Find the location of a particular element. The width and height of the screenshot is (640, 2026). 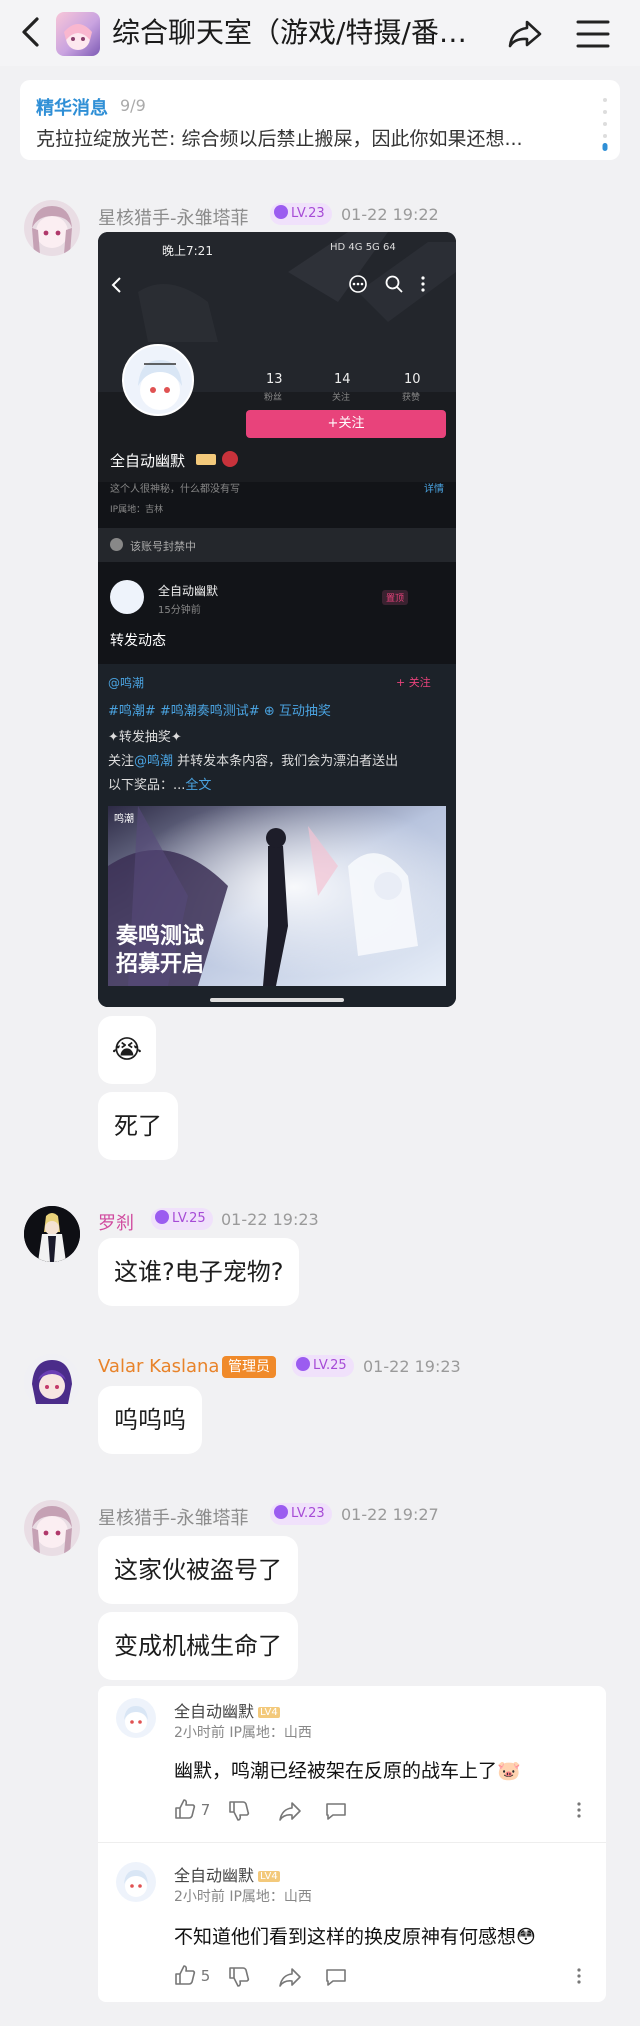

message-bubble: 变成机械生命了 is located at coordinates (198, 1646).